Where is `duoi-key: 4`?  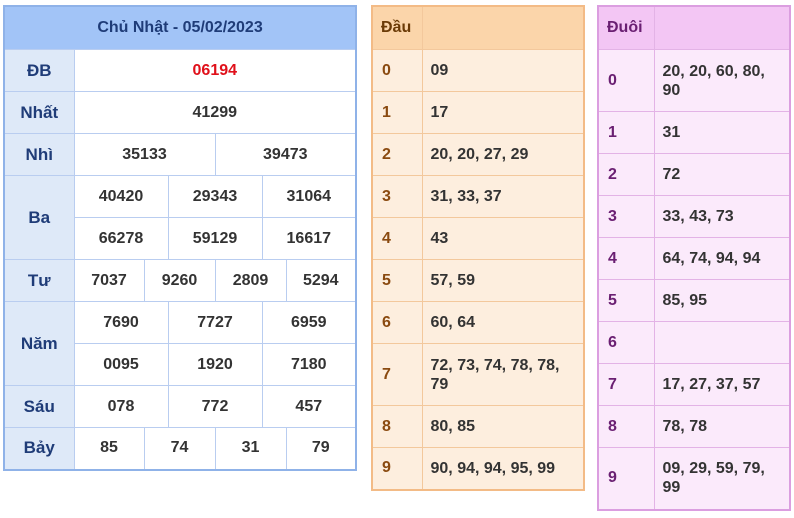
duoi-key: 4 is located at coordinates (626, 258).